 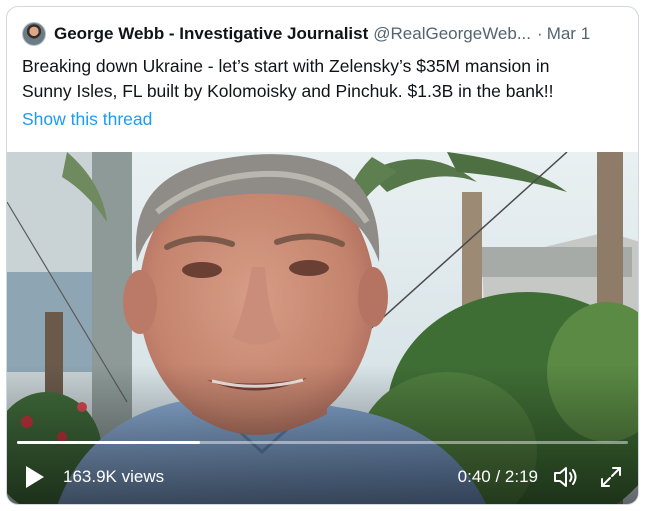 What do you see at coordinates (143, 476) in the screenshot?
I see `views-label: views` at bounding box center [143, 476].